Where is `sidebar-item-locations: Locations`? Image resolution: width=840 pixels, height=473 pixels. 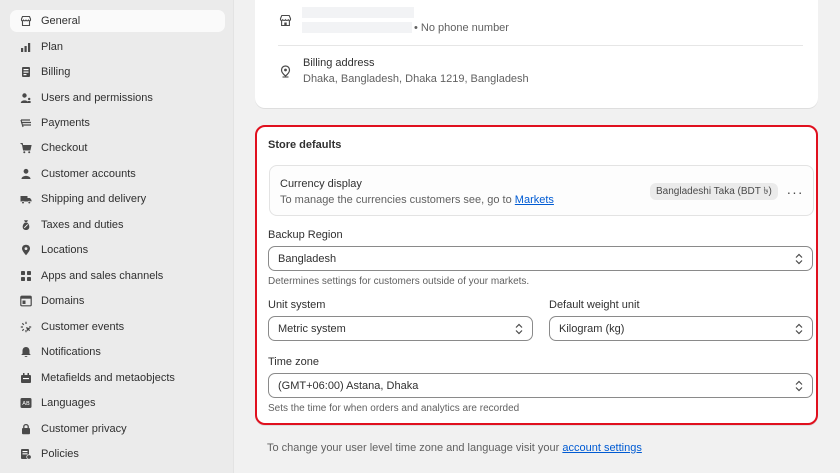 sidebar-item-locations: Locations is located at coordinates (117, 250).